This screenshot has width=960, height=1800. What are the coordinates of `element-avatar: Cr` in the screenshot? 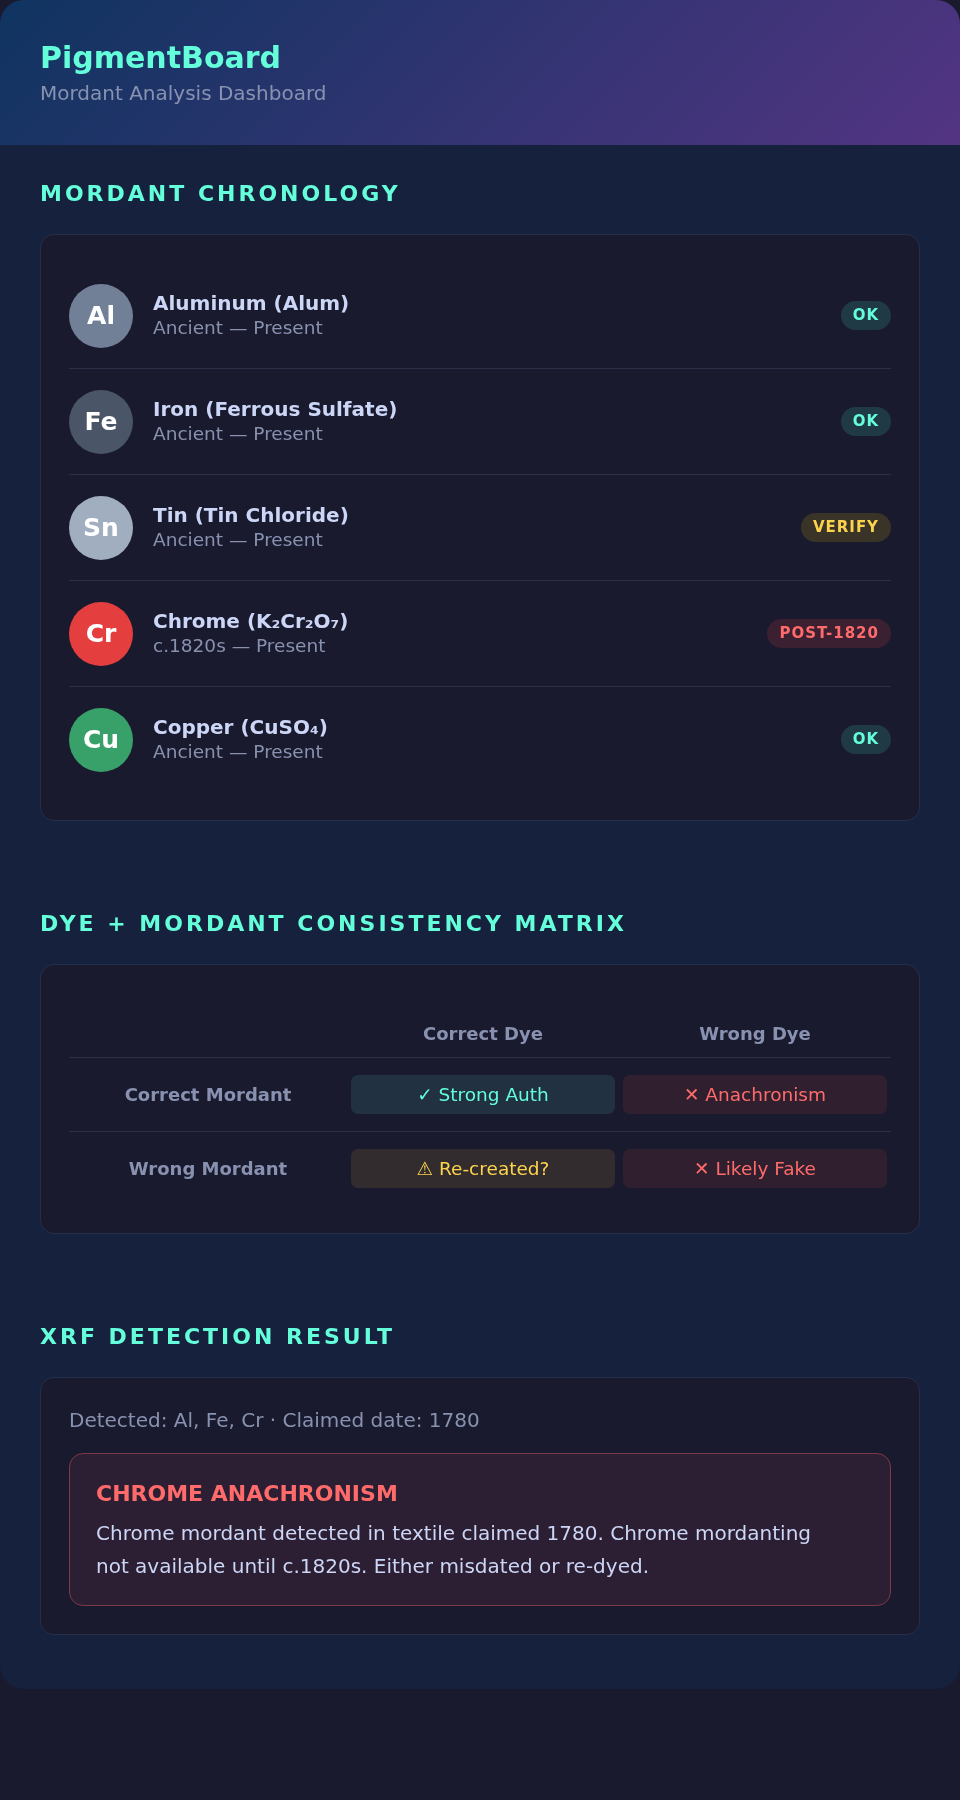 It's located at (101, 633).